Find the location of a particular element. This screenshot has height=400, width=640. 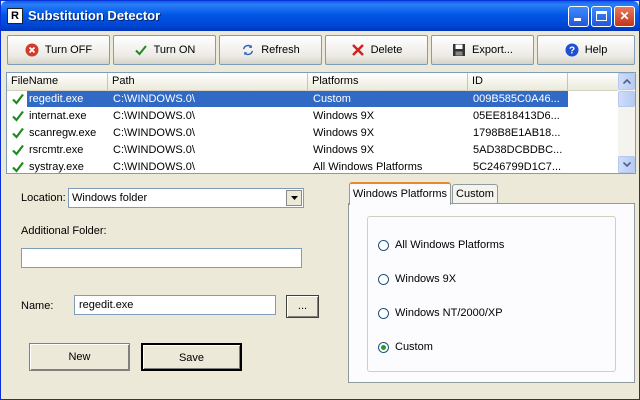

scroll-down-button is located at coordinates (626, 164).